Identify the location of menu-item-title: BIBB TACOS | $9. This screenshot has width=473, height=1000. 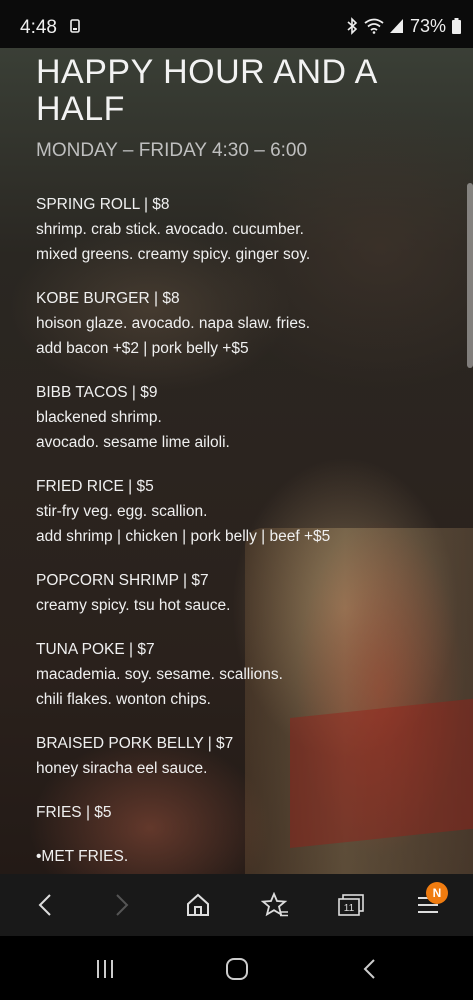
(97, 392).